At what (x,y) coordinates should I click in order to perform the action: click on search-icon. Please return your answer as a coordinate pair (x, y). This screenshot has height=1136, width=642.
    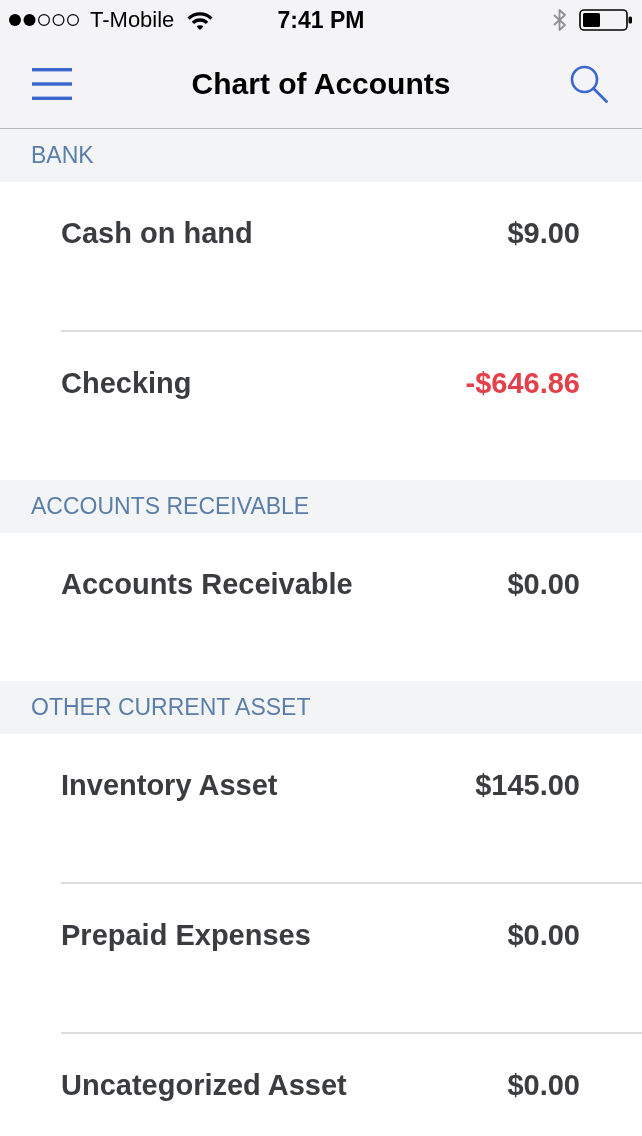
    Looking at the image, I should click on (589, 84).